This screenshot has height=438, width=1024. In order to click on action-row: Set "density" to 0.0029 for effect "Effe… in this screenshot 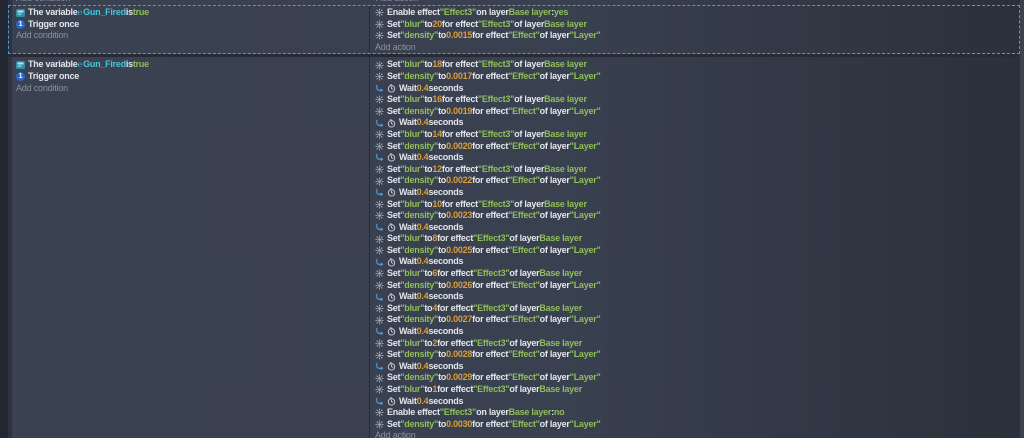, I will do `click(696, 378)`.